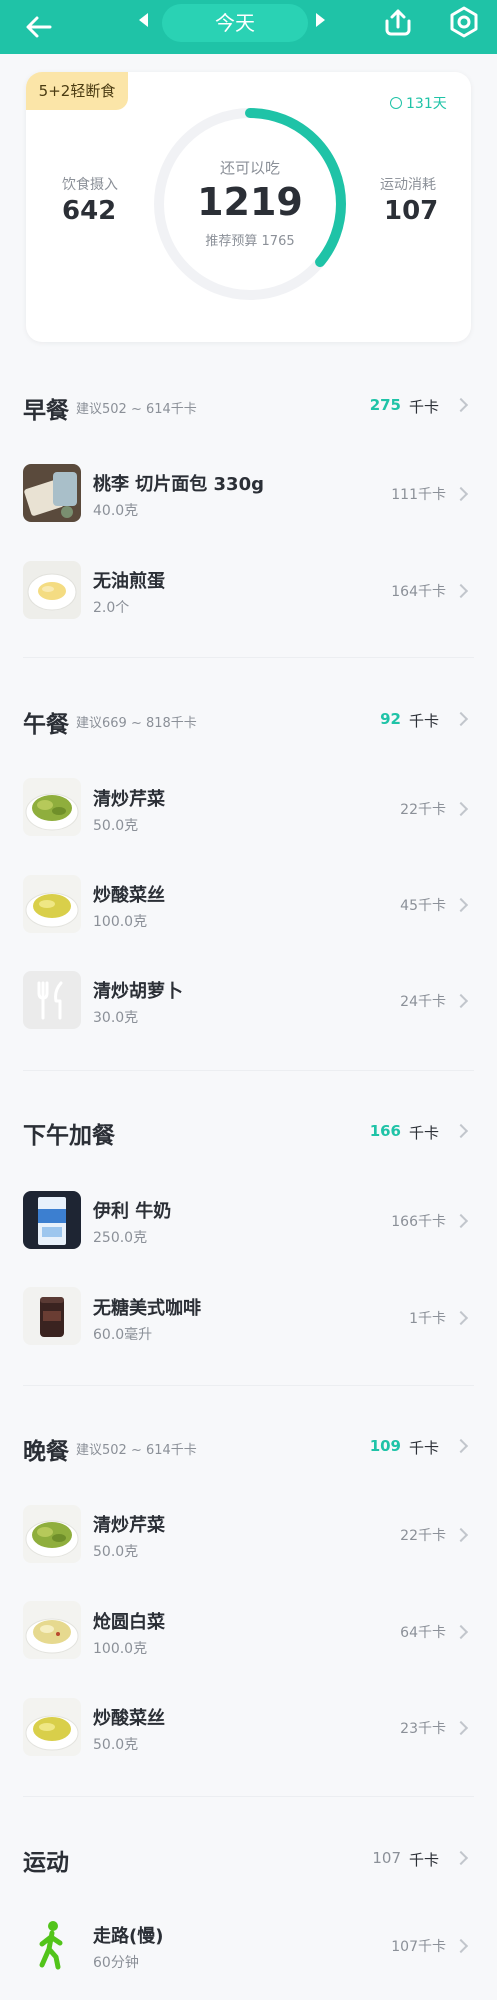  What do you see at coordinates (129, 798) in the screenshot?
I see `lunch-item-1-name: 清炒芹菜` at bounding box center [129, 798].